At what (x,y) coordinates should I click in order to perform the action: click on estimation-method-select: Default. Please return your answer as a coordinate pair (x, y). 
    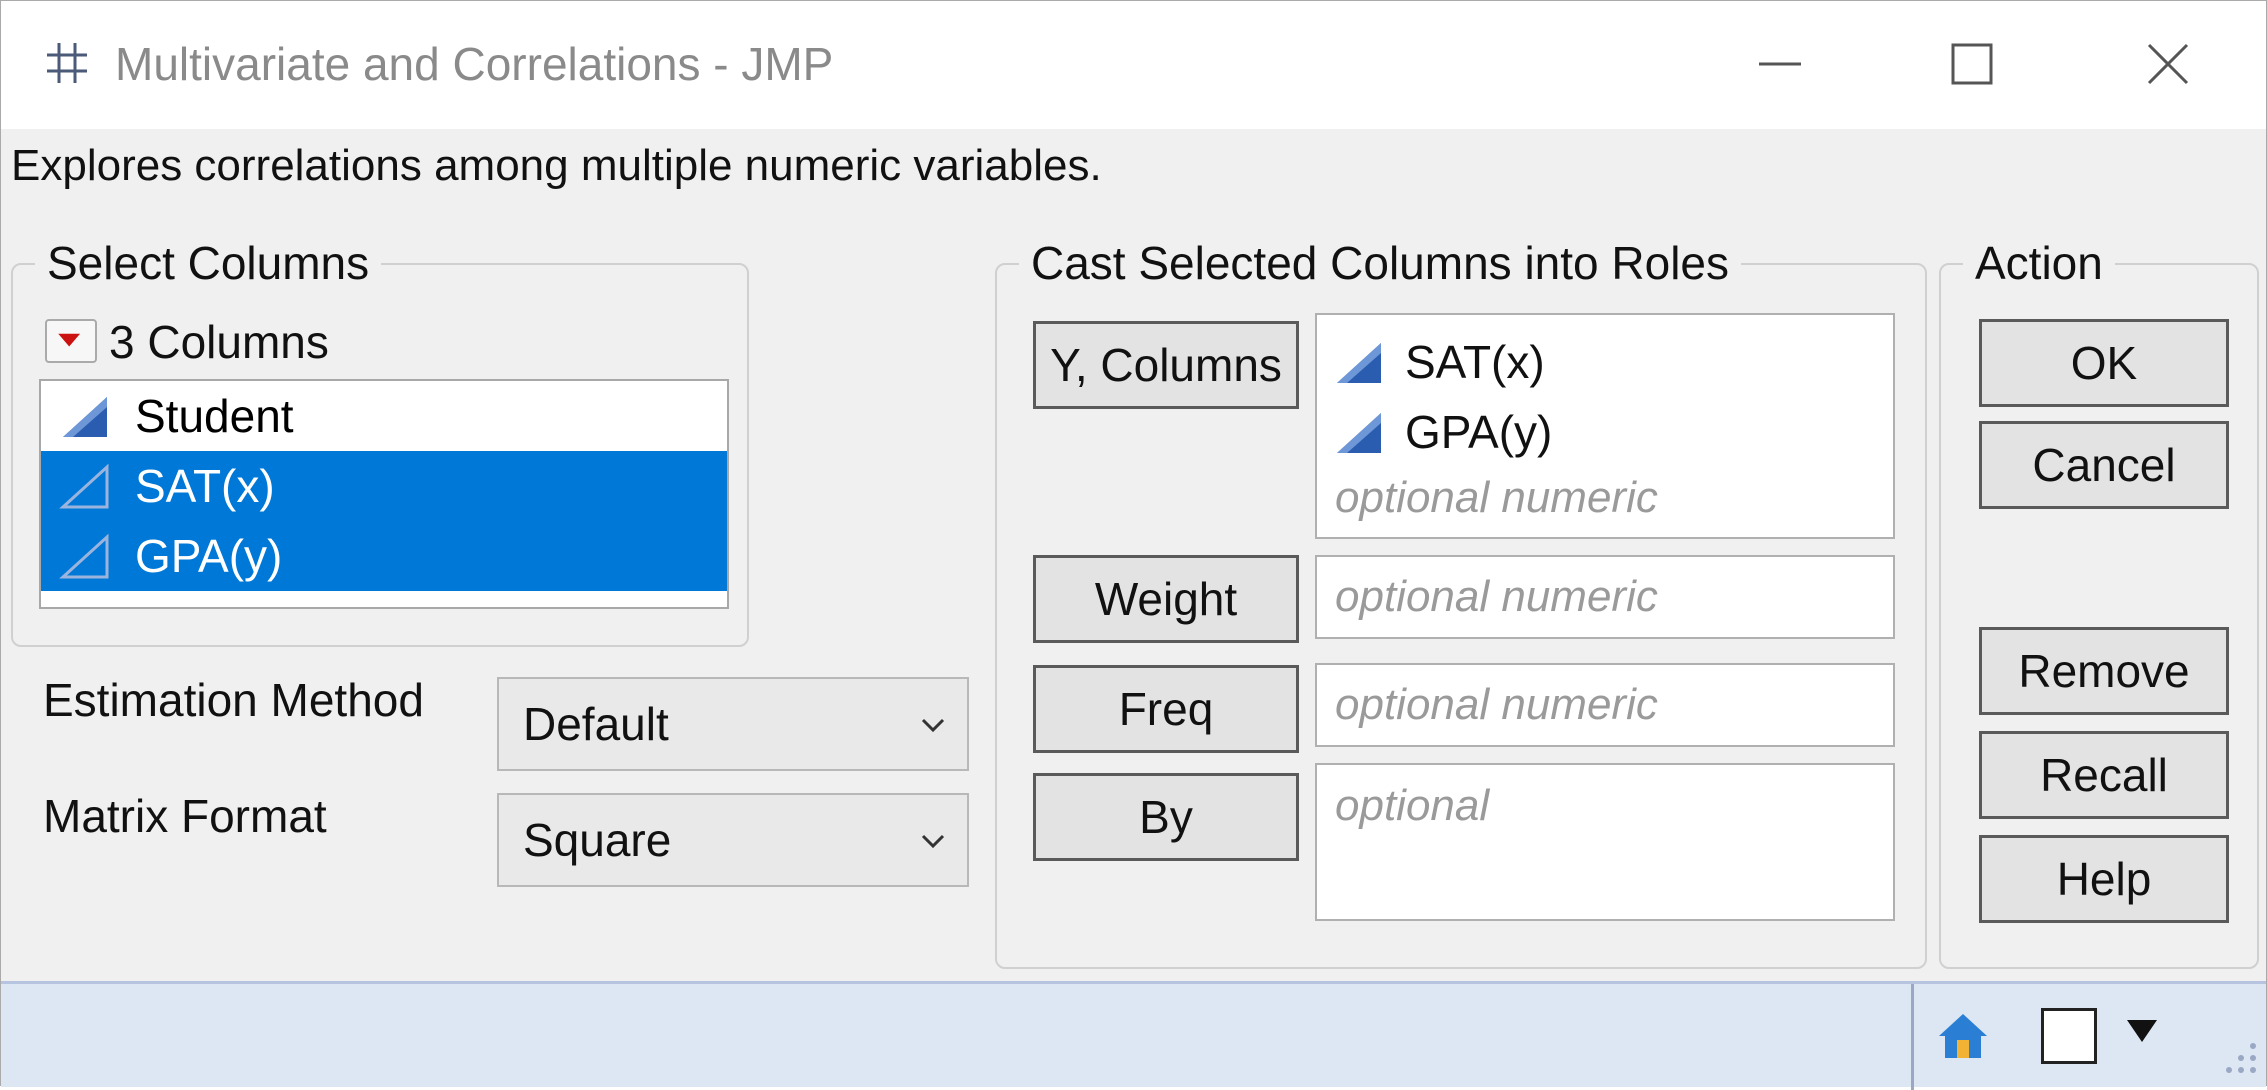
    Looking at the image, I should click on (733, 724).